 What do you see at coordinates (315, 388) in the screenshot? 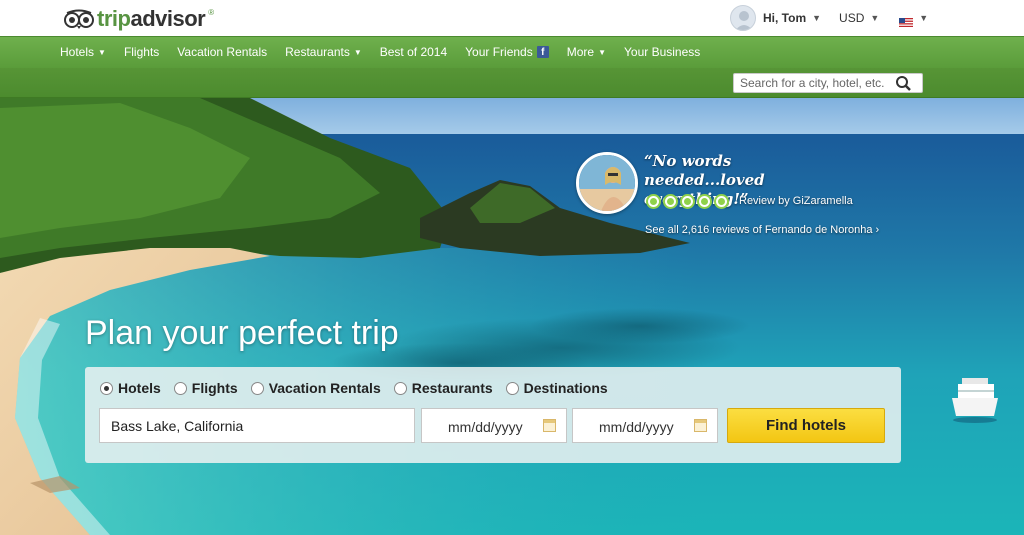
I see `tab-vacation-rentals: Vacation Rentals` at bounding box center [315, 388].